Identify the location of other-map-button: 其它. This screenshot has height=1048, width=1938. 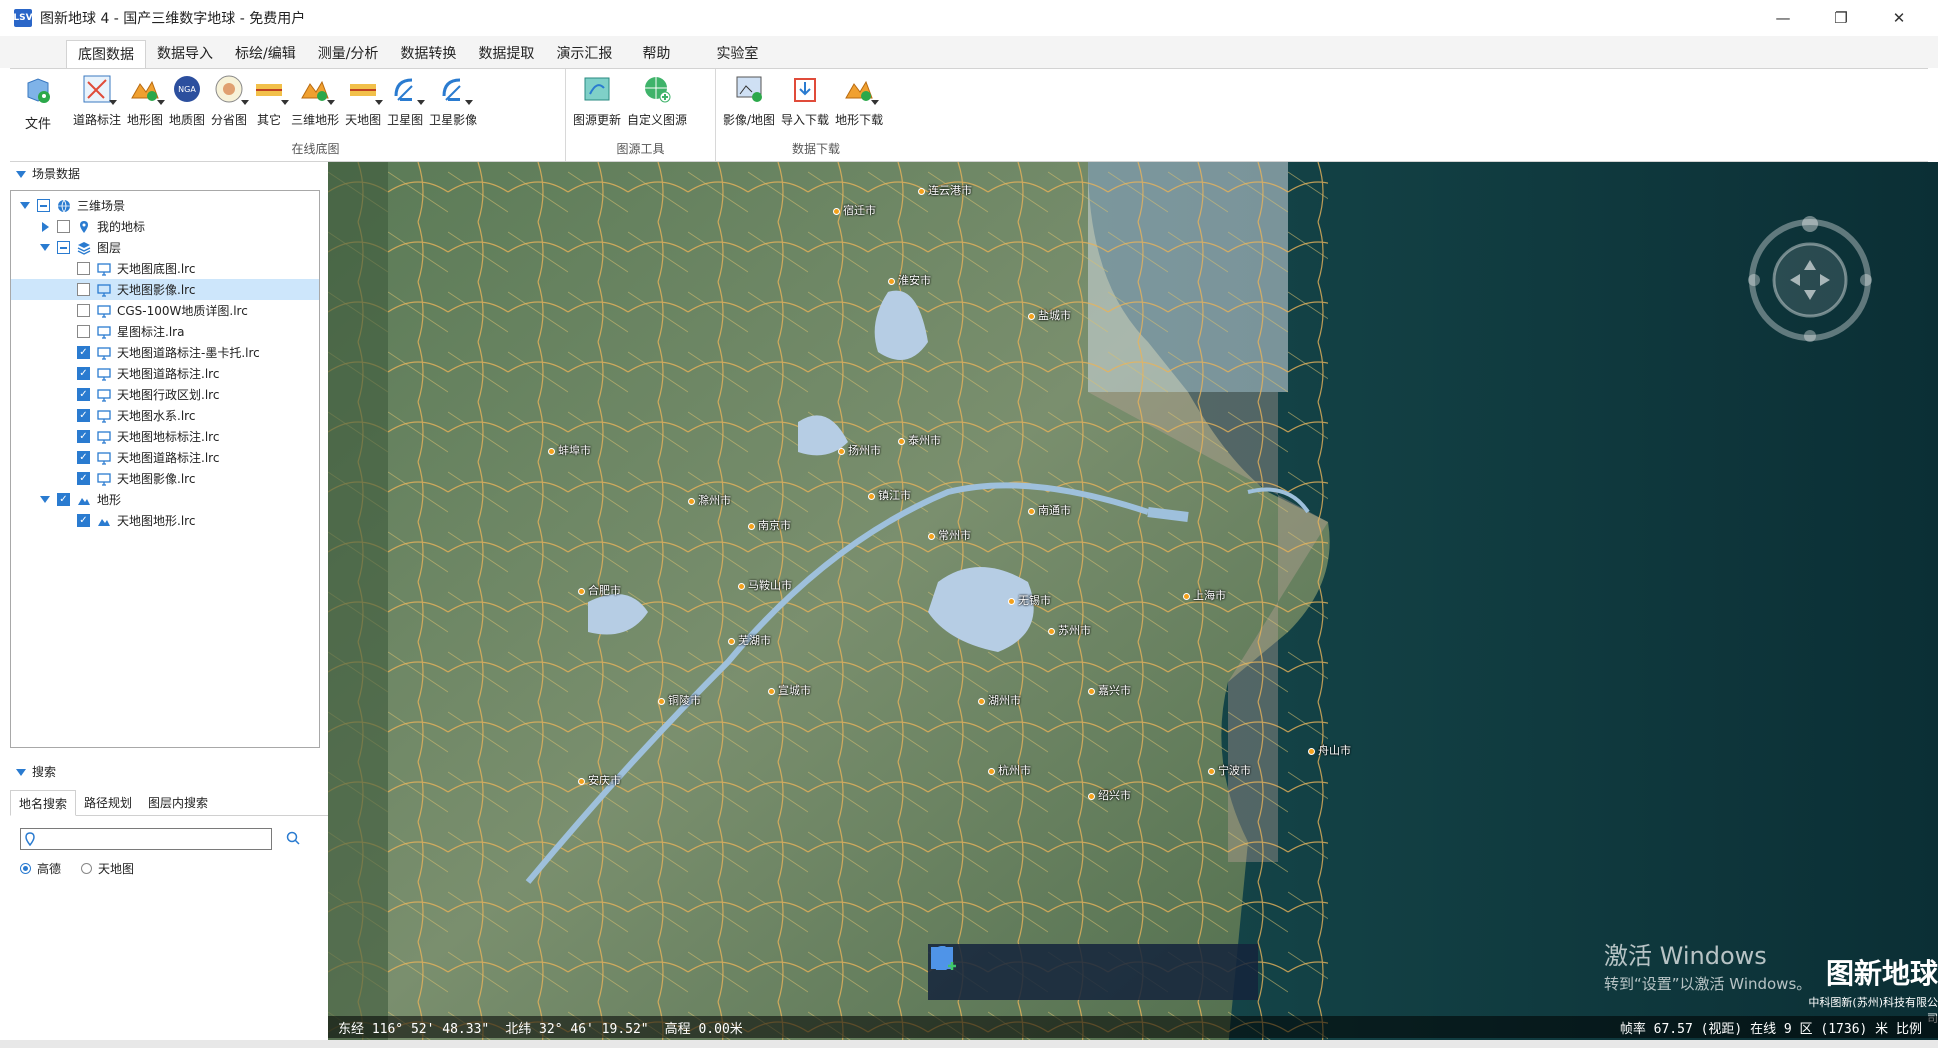
(270, 104).